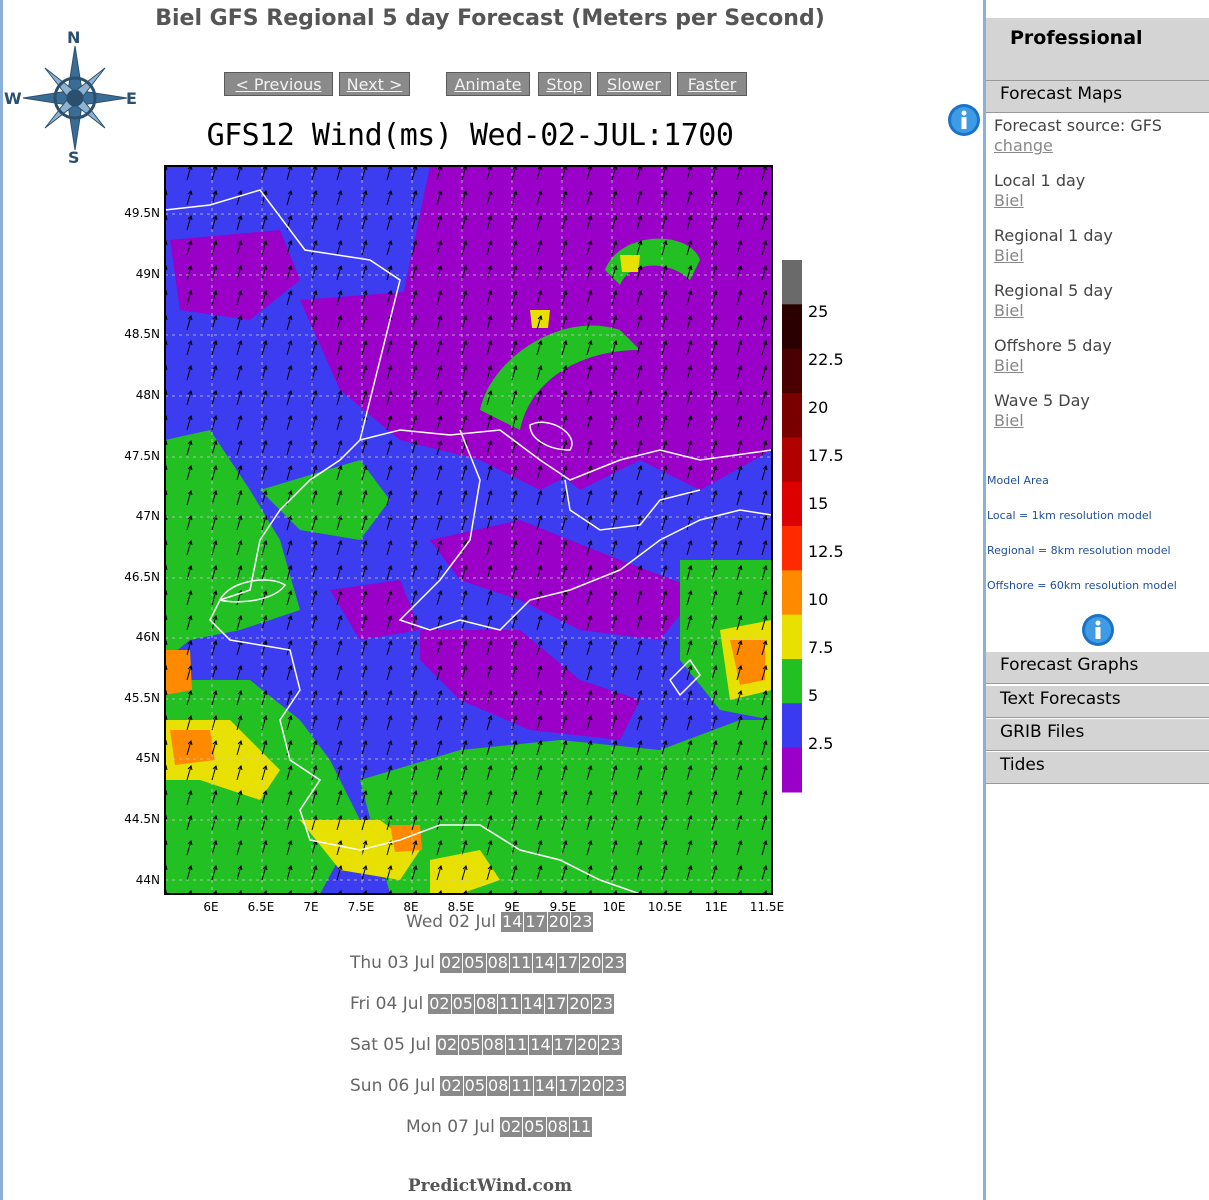 This screenshot has width=1209, height=1200. What do you see at coordinates (1009, 200) in the screenshot?
I see `local-1-day-link: Biel` at bounding box center [1009, 200].